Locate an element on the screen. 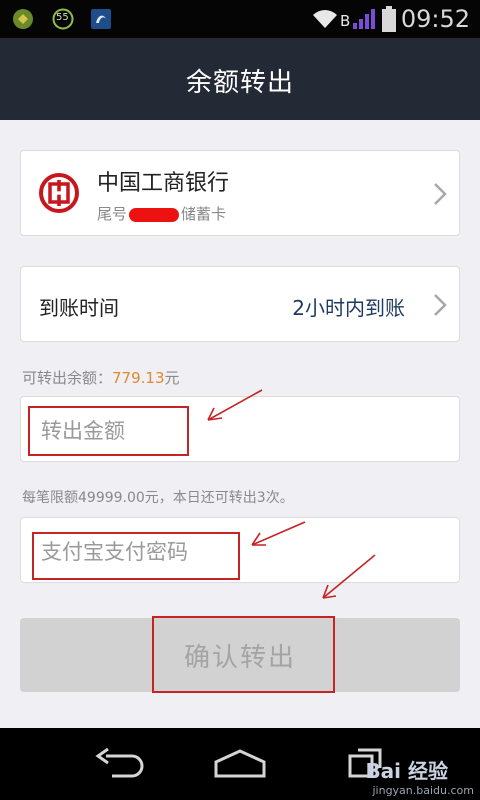 The height and width of the screenshot is (800, 480). annotation-box-password is located at coordinates (136, 556).